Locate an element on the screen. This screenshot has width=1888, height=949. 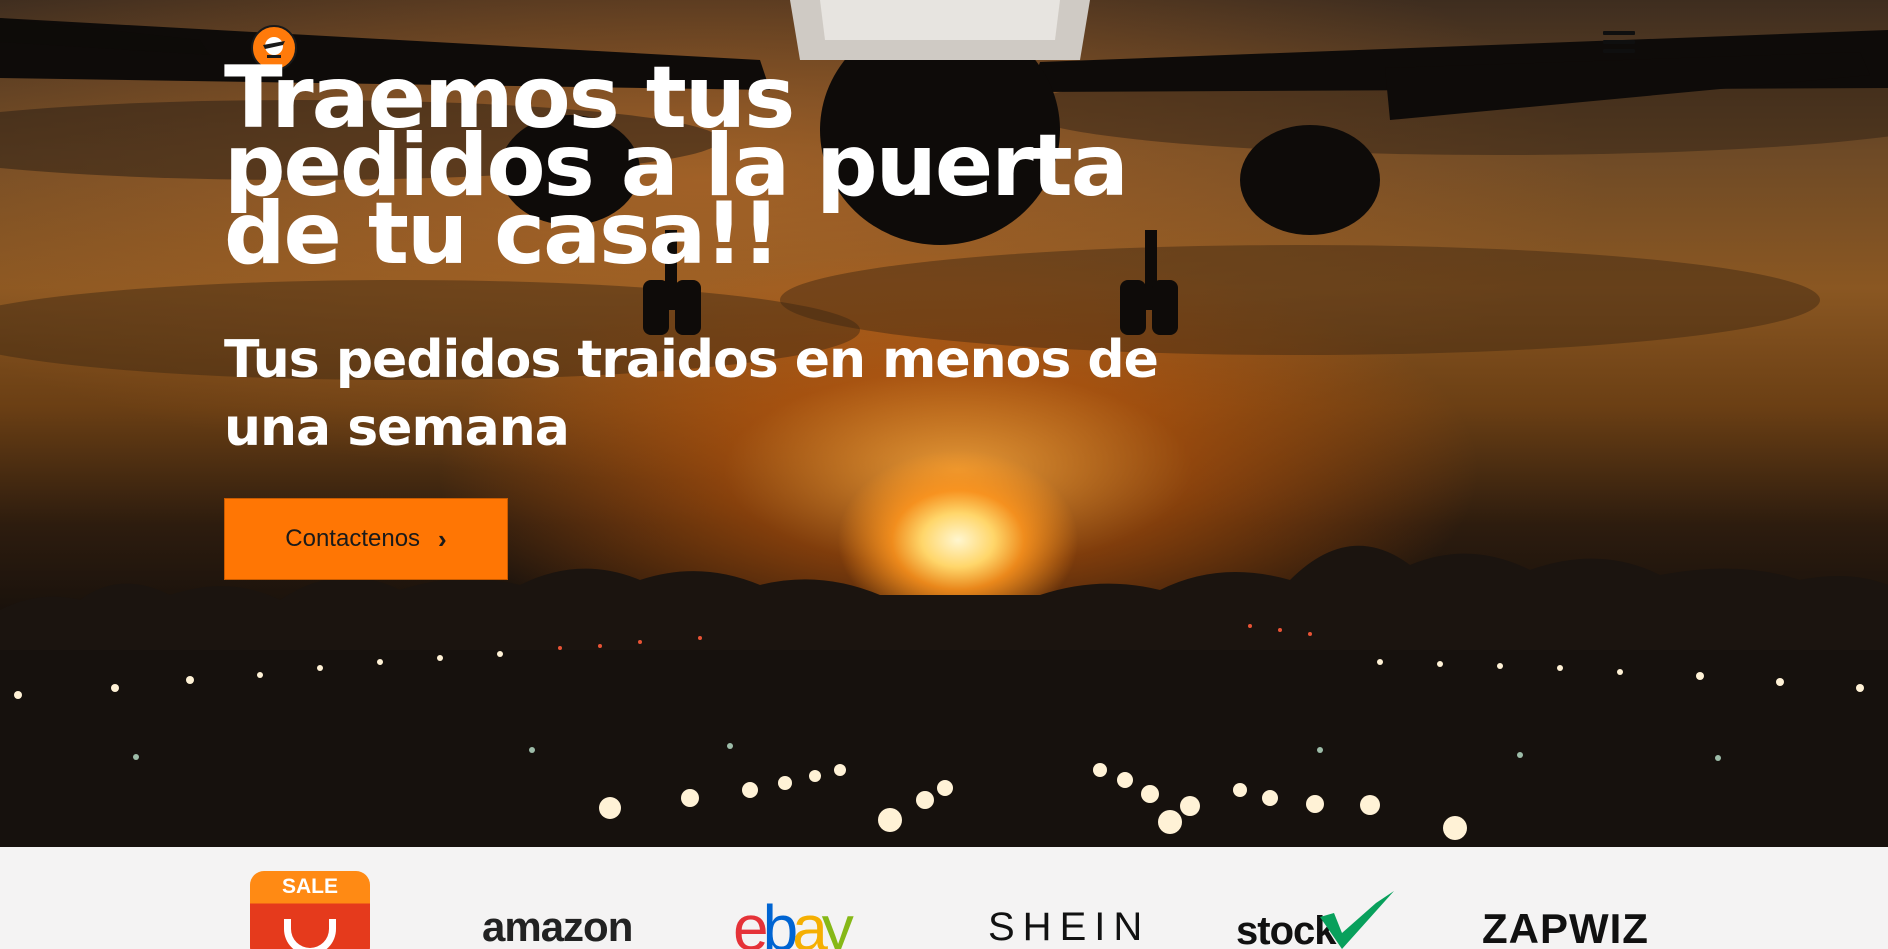
stockx-check-icon is located at coordinates (1357, 920).